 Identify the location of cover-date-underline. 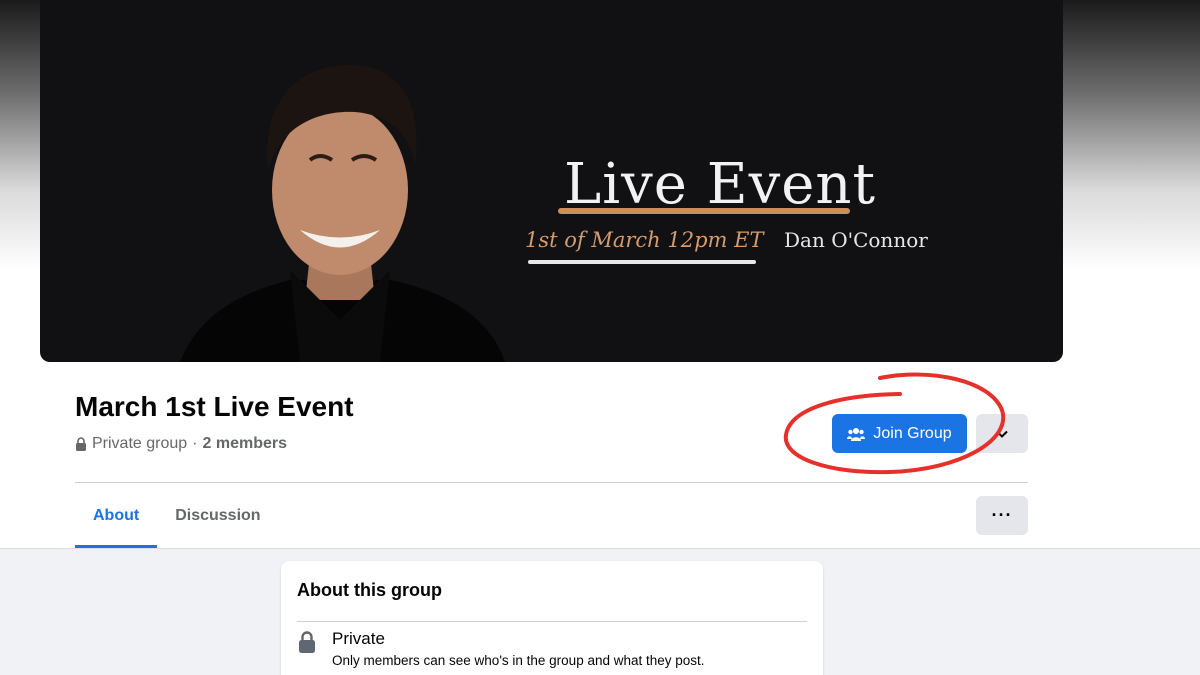
(642, 262).